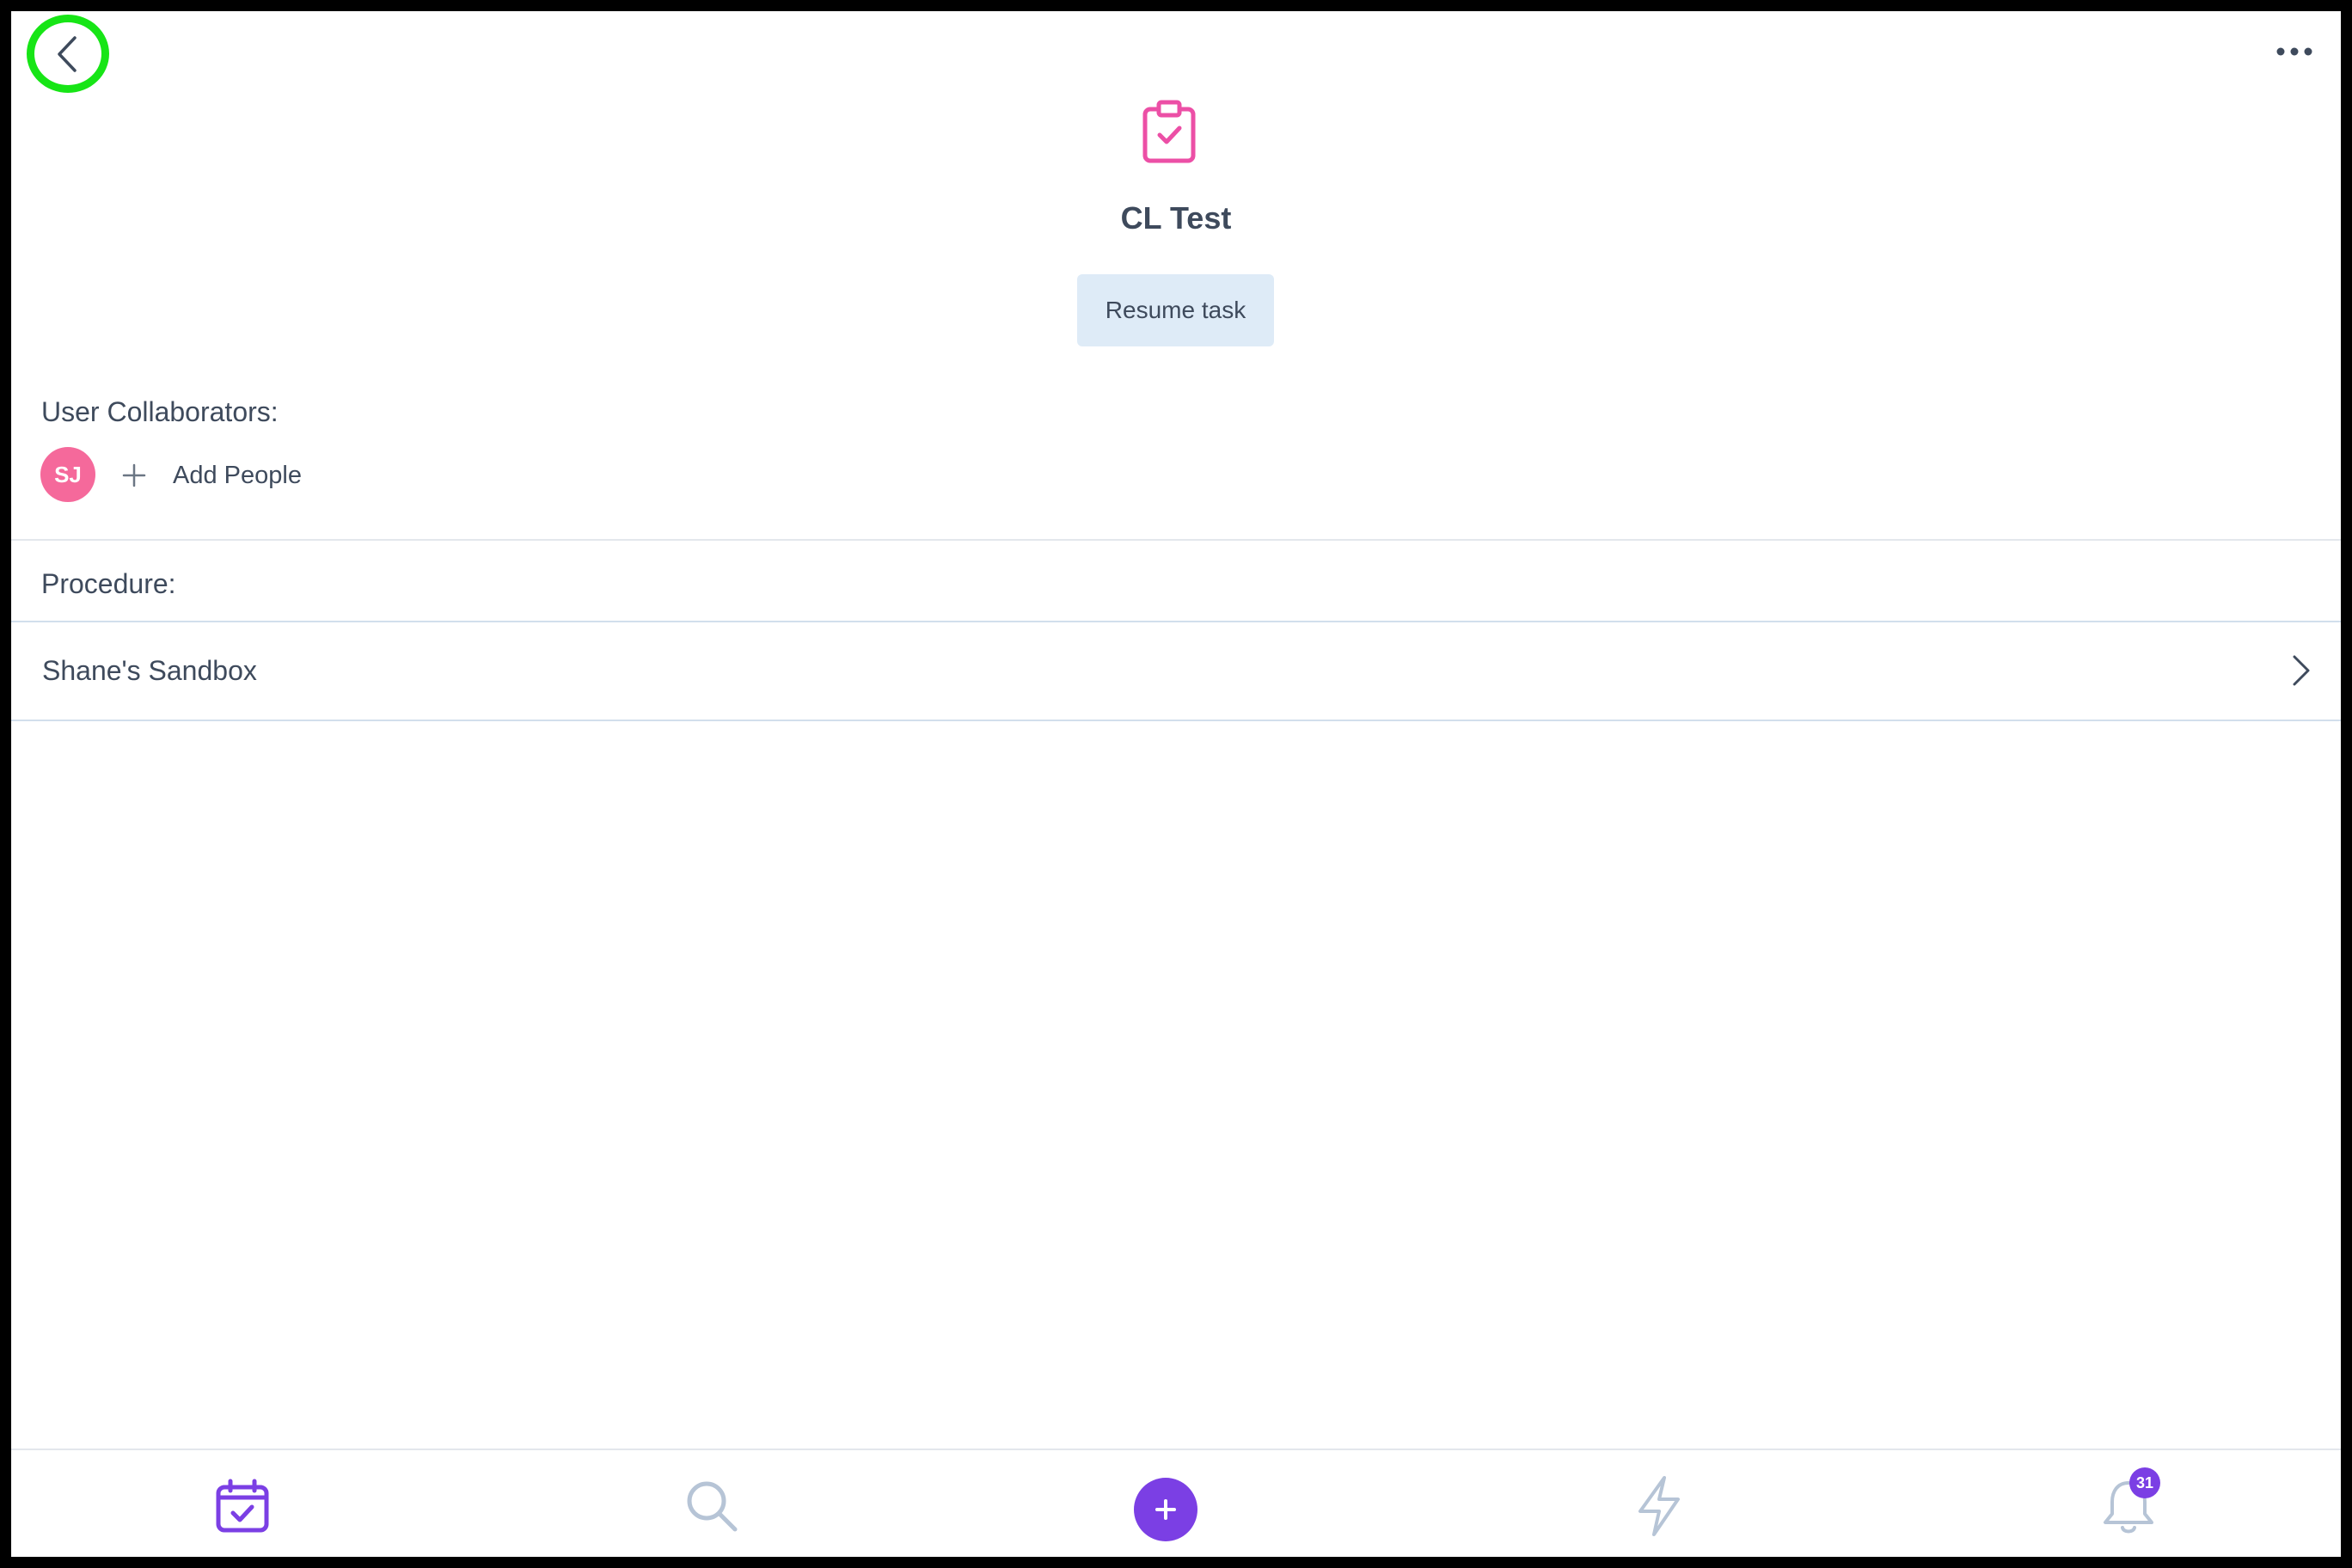  I want to click on more-options-button, so click(2294, 51).